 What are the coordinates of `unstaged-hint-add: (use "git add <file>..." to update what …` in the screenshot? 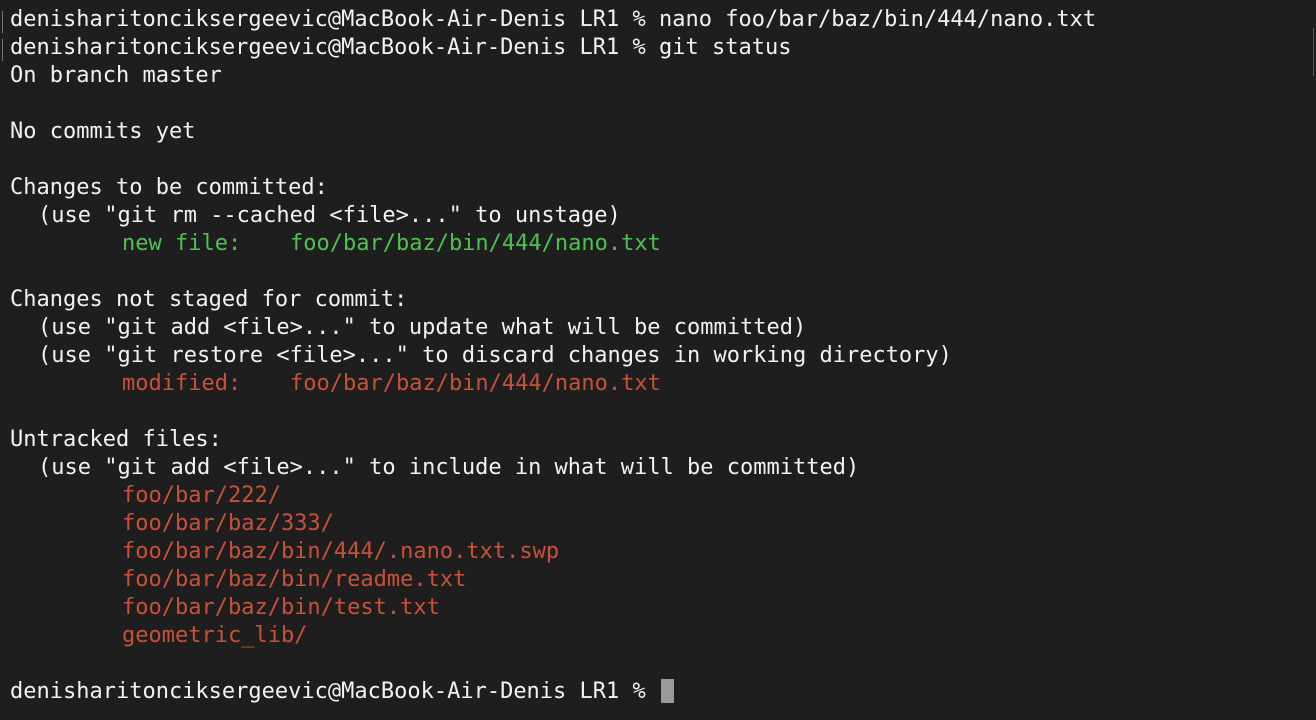 It's located at (422, 327).